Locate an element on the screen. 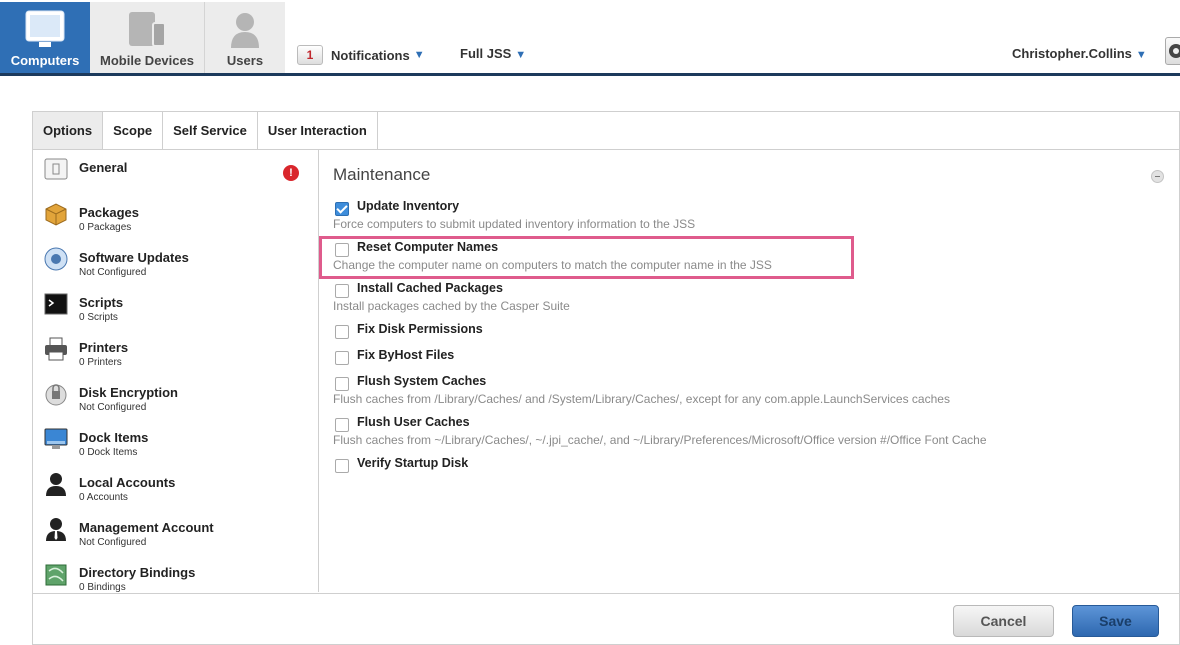 This screenshot has width=1180, height=645. collapse-icon is located at coordinates (1157, 176).